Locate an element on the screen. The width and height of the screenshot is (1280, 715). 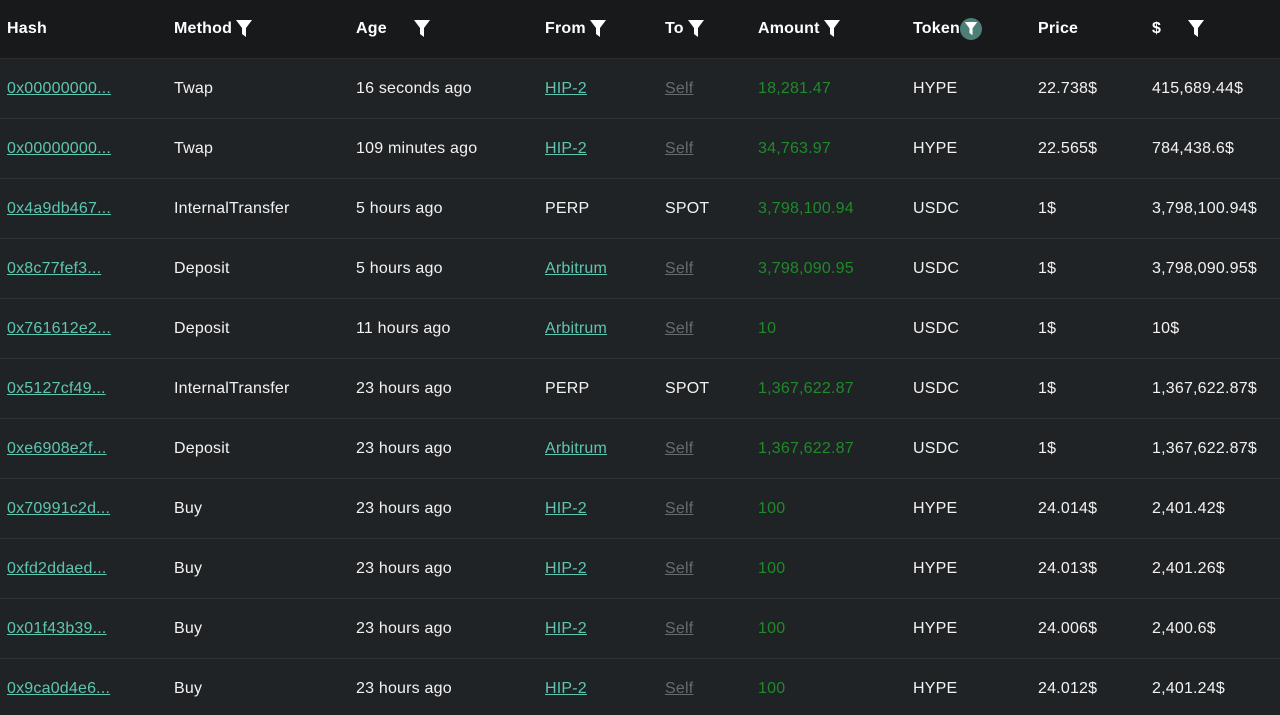
to-filter-icon is located at coordinates (696, 29).